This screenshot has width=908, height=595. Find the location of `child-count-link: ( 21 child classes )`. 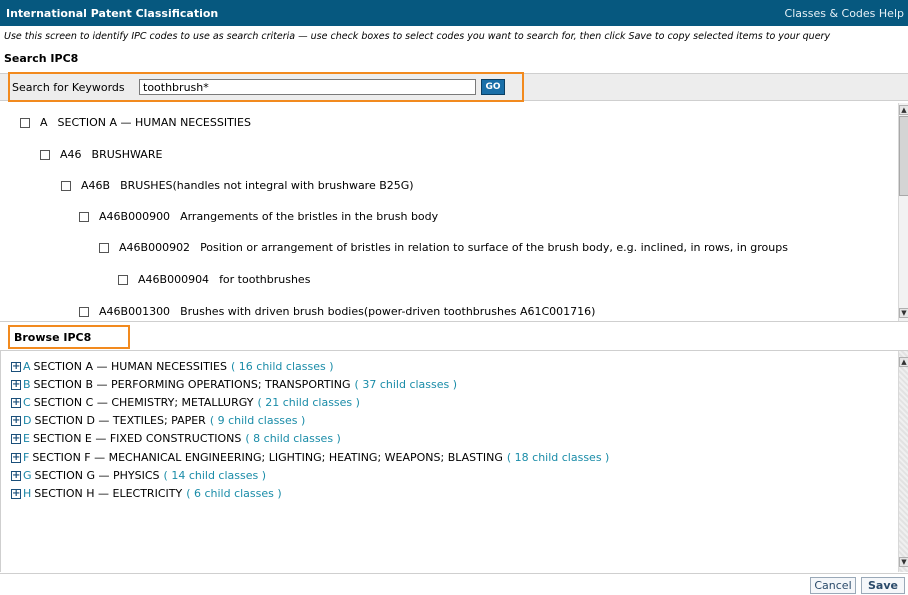

child-count-link: ( 21 child classes ) is located at coordinates (308, 402).